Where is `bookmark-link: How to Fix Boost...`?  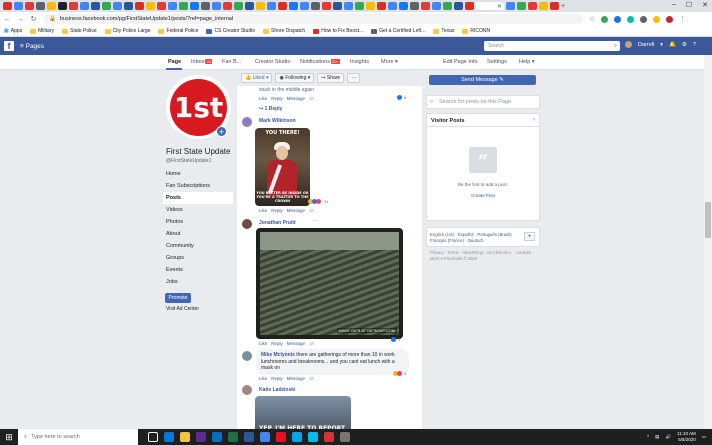 bookmark-link: How to Fix Boost... is located at coordinates (338, 31).